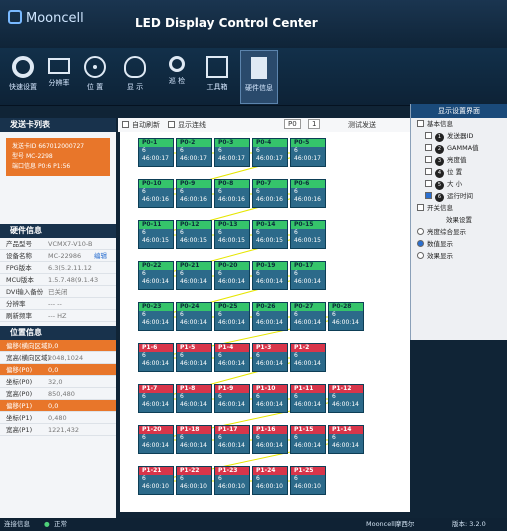  I want to click on cabinet-tile: P0-6 6 46:00:16, so click(308, 193).